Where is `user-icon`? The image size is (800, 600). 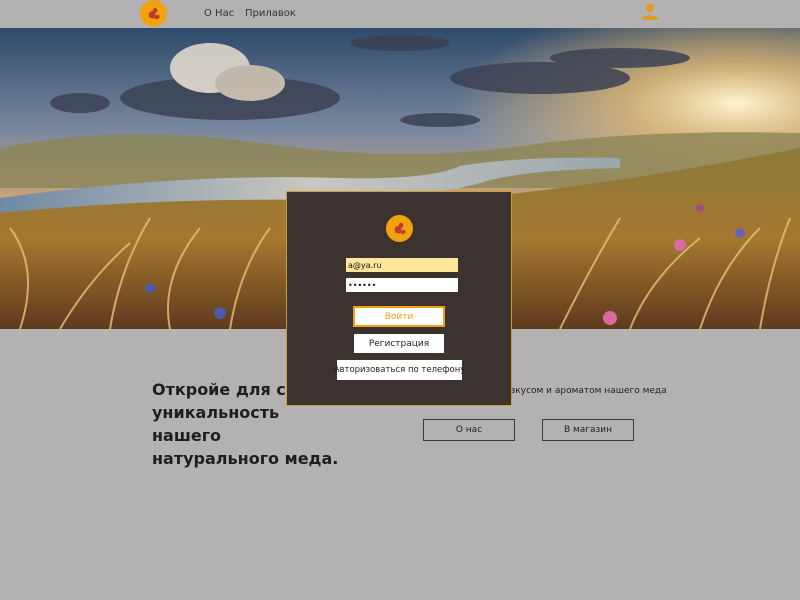 user-icon is located at coordinates (650, 11).